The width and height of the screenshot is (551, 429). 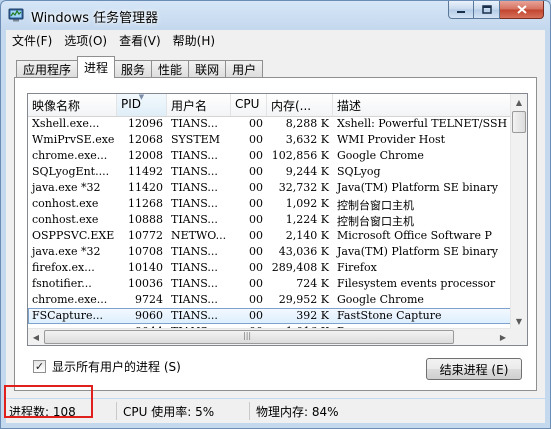 What do you see at coordinates (145, 123) in the screenshot?
I see `cell-pid: 12096` at bounding box center [145, 123].